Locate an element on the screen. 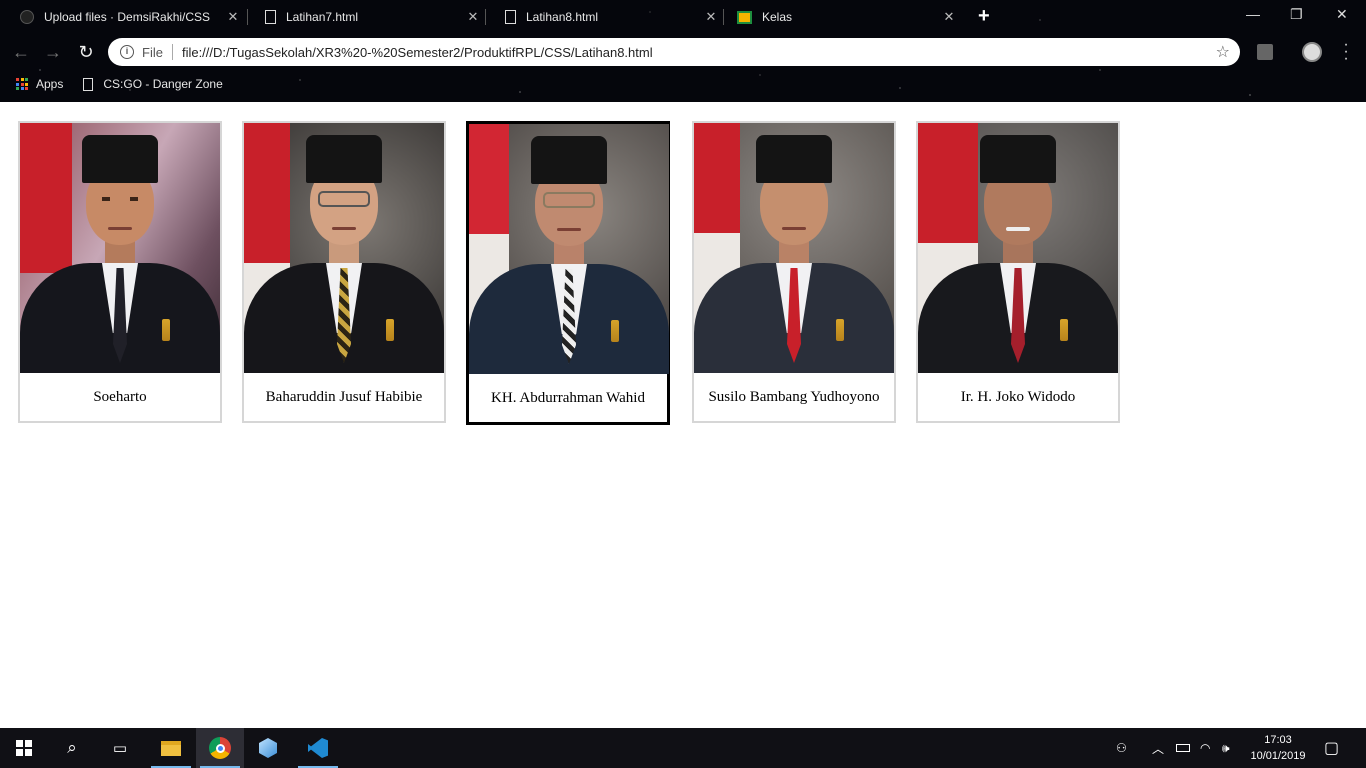 The width and height of the screenshot is (1366, 768). task-view-icon: ▭ is located at coordinates (120, 748).